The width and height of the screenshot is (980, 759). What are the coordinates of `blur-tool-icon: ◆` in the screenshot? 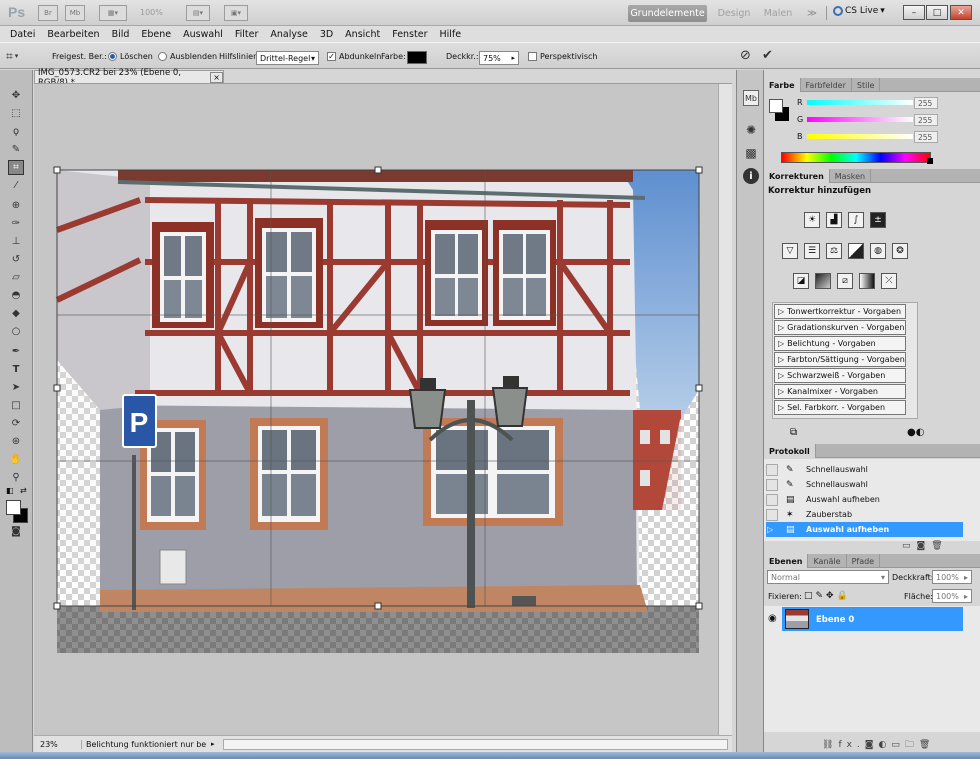 It's located at (16, 313).